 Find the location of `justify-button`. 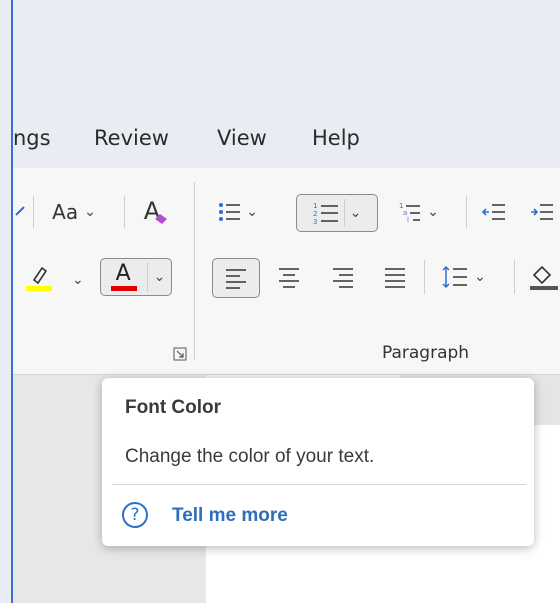

justify-button is located at coordinates (395, 277).